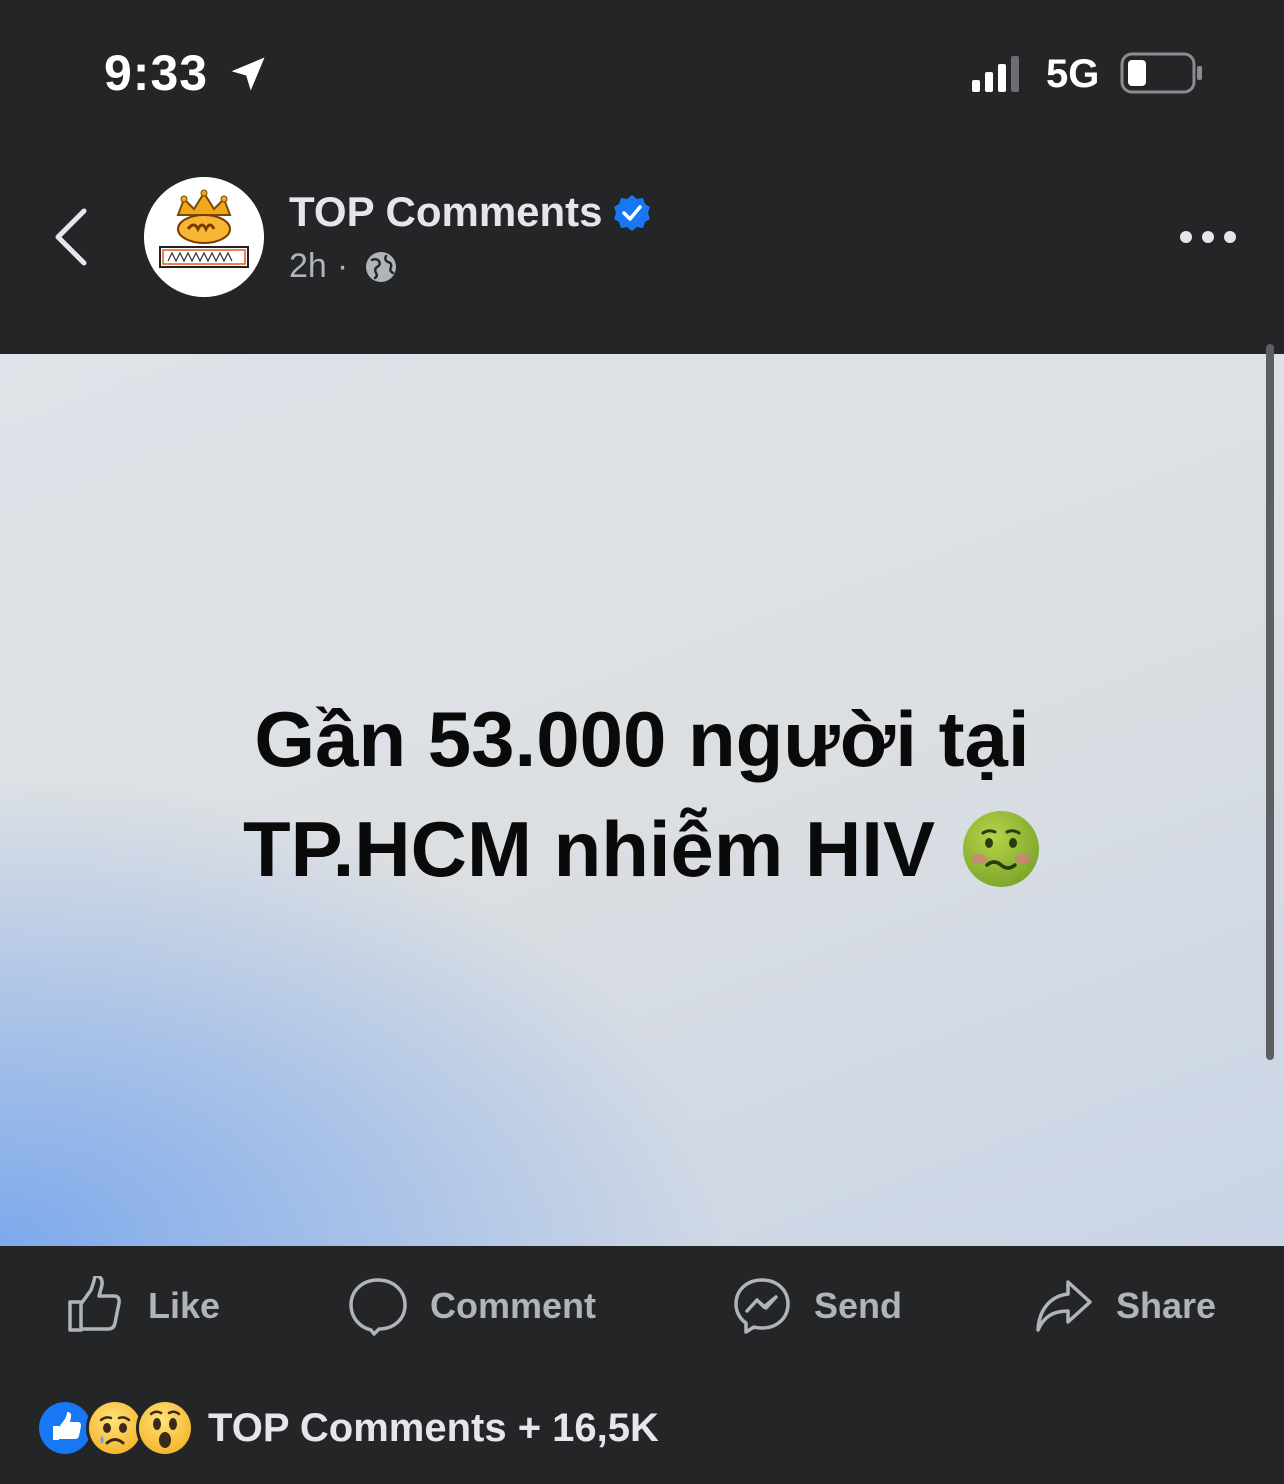 This screenshot has width=1284, height=1484. What do you see at coordinates (308, 266) in the screenshot?
I see `post-time: 2h` at bounding box center [308, 266].